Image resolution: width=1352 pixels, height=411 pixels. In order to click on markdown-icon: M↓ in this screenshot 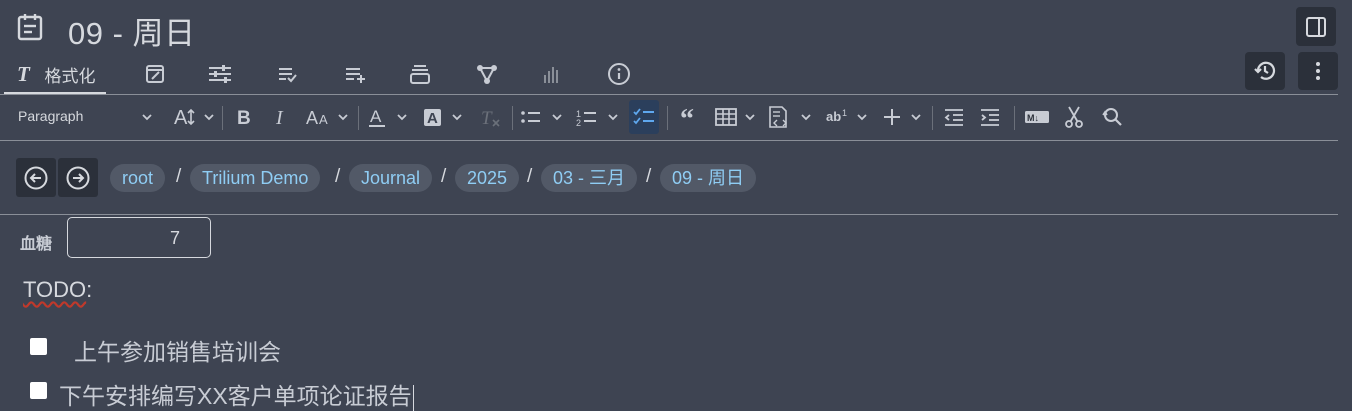, I will do `click(1037, 117)`.